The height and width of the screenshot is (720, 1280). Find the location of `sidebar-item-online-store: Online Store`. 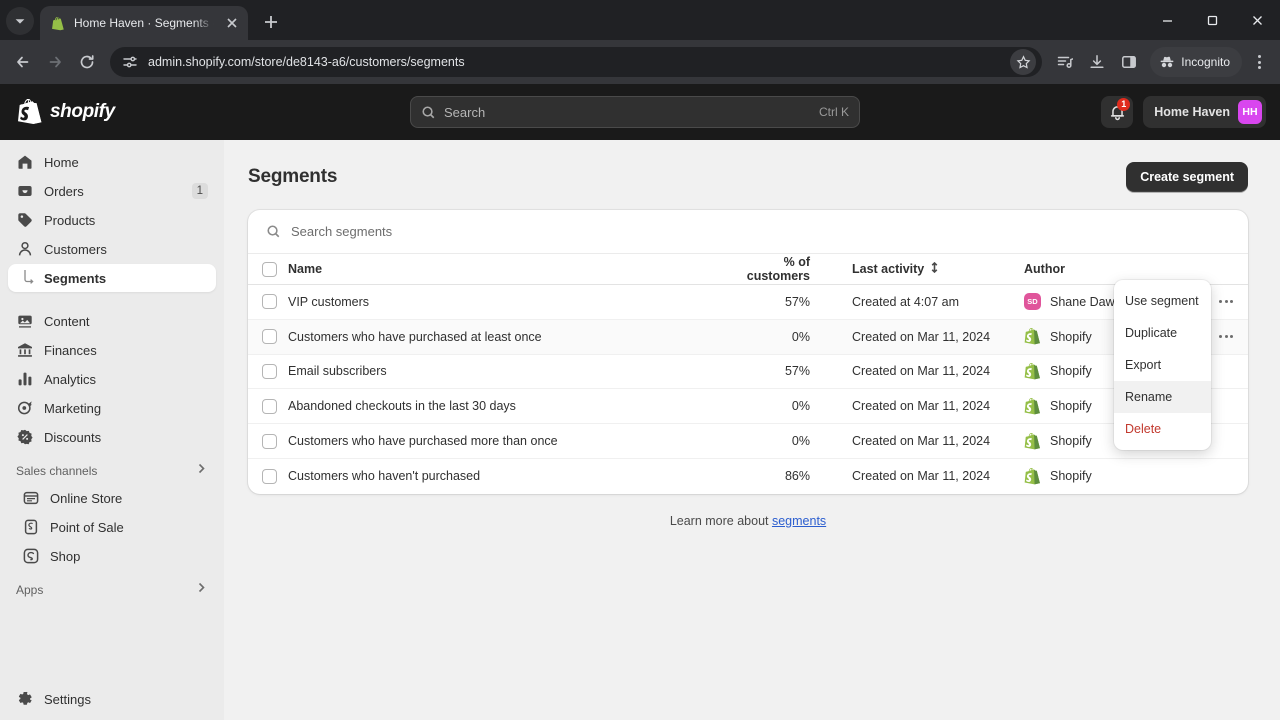

sidebar-item-online-store: Online Store is located at coordinates (112, 498).